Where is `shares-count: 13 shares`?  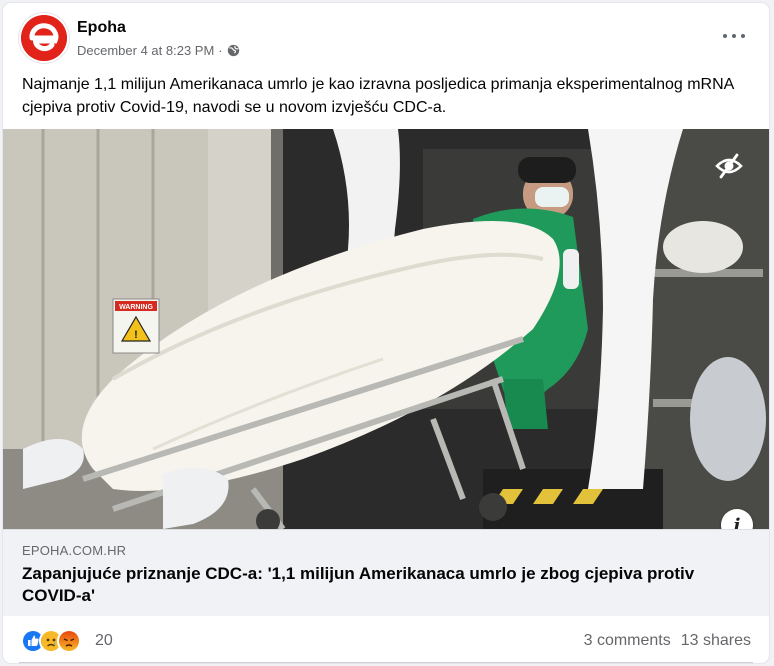
shares-count: 13 shares is located at coordinates (716, 641).